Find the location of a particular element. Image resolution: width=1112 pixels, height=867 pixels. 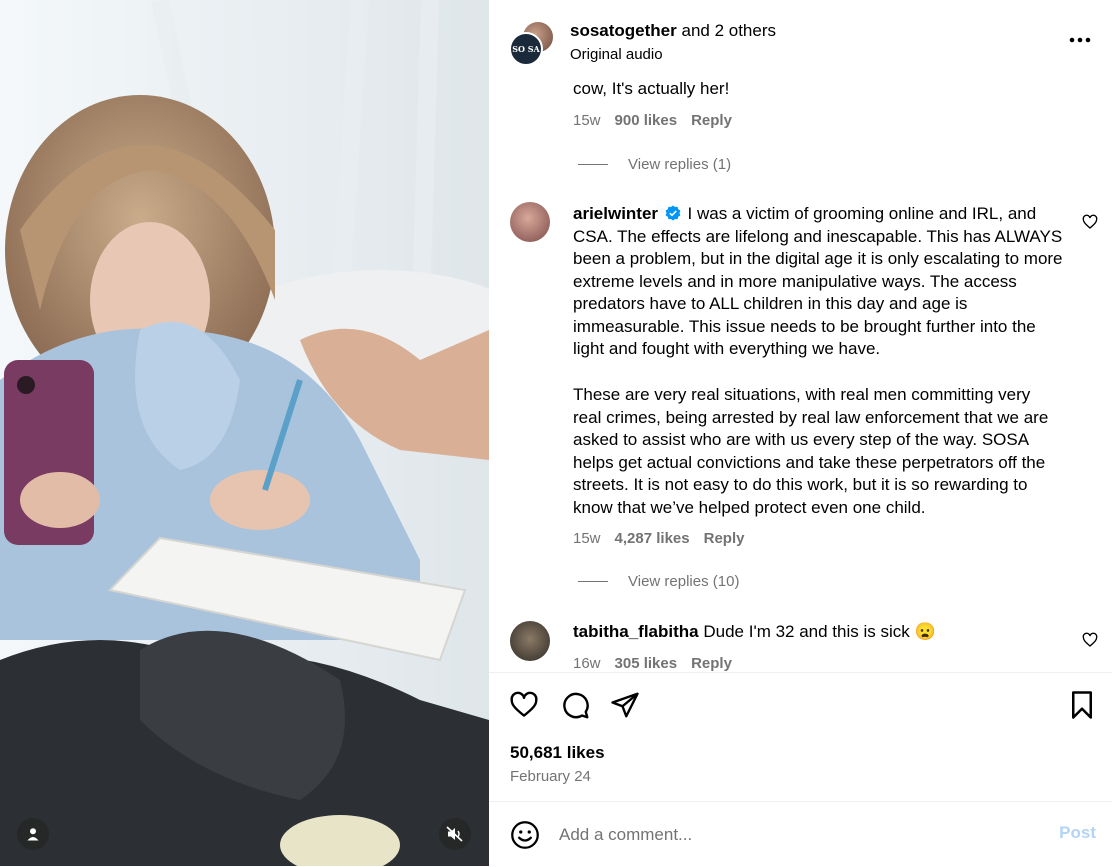

more-horizontal-icon is located at coordinates (1080, 40).